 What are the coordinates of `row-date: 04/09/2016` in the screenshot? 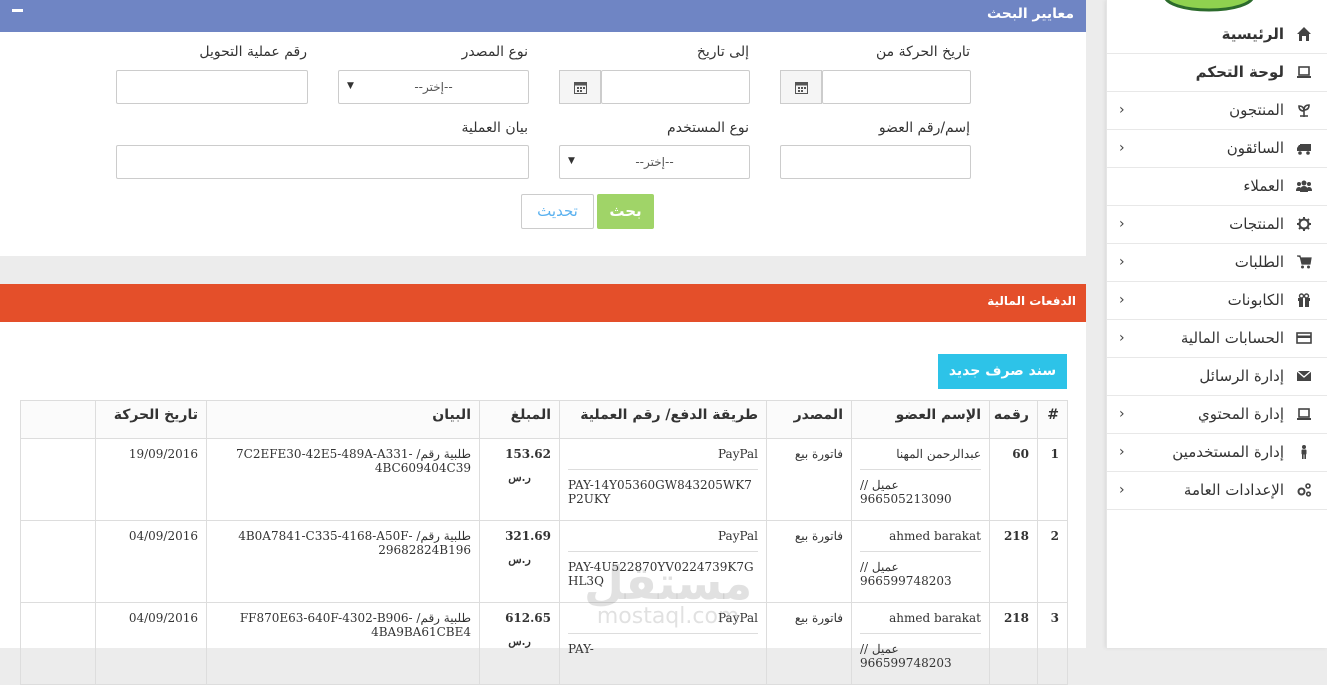 It's located at (151, 561).